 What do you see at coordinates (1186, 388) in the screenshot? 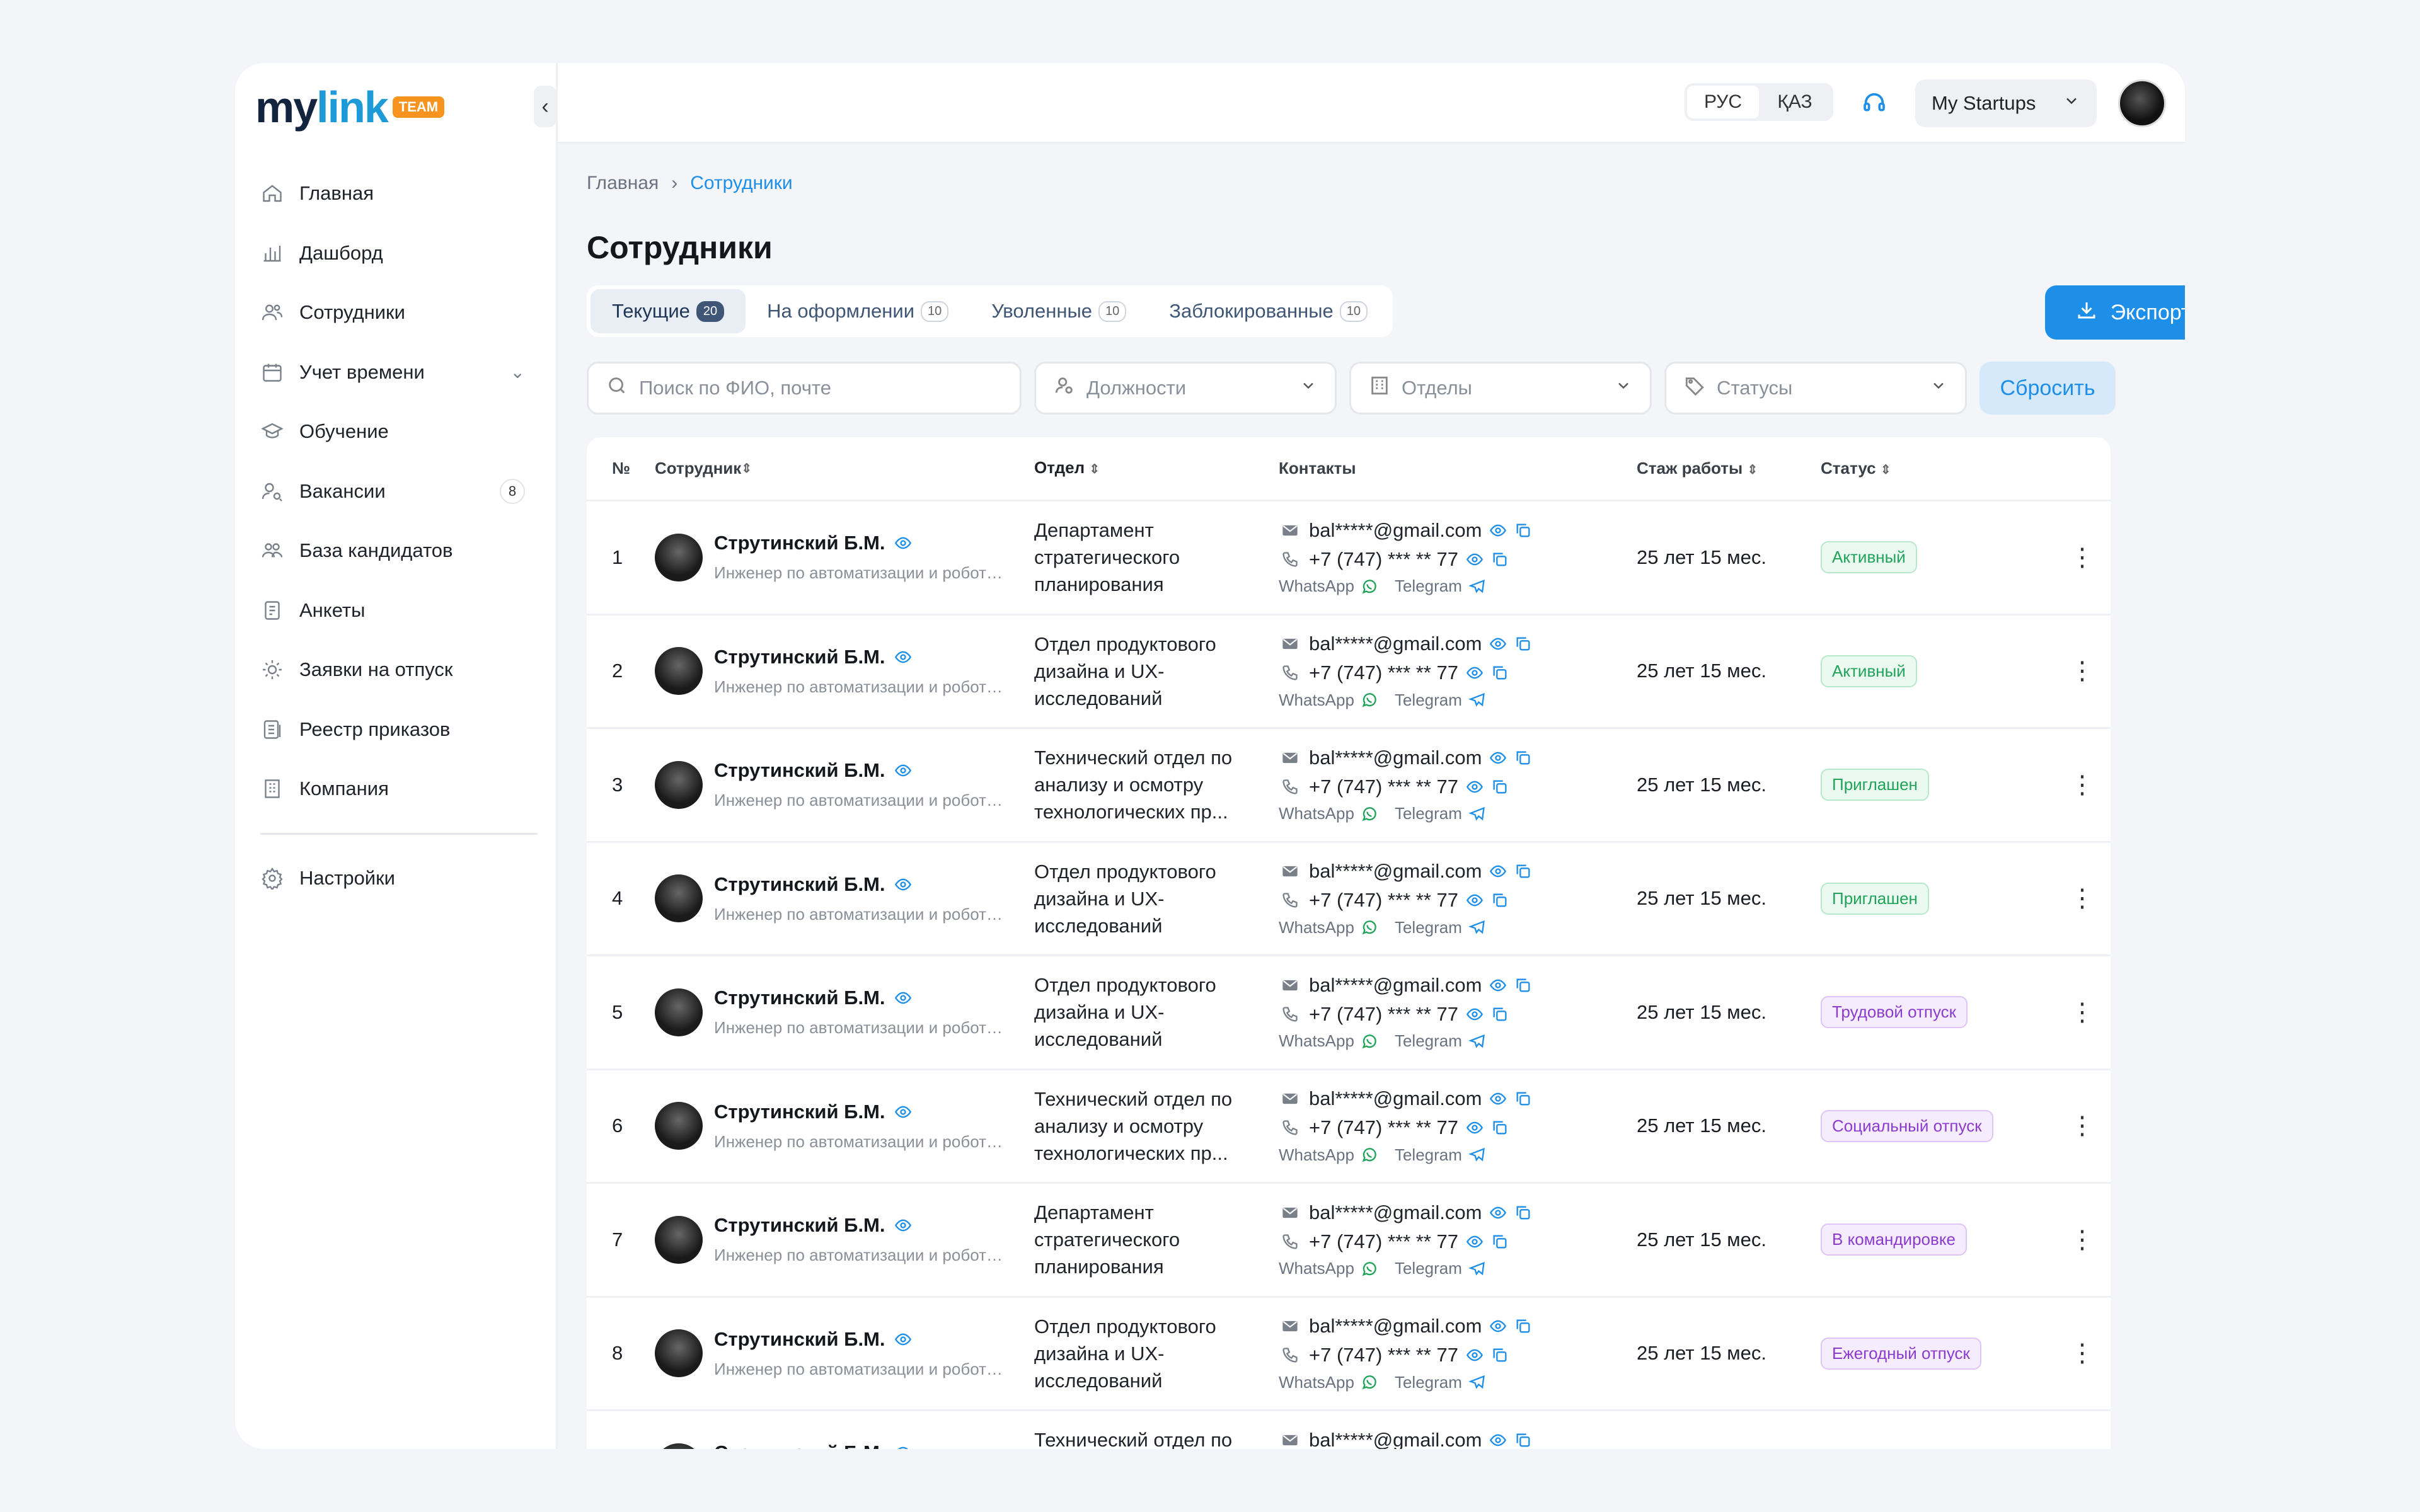
I see `positions-dropdown: Должности` at bounding box center [1186, 388].